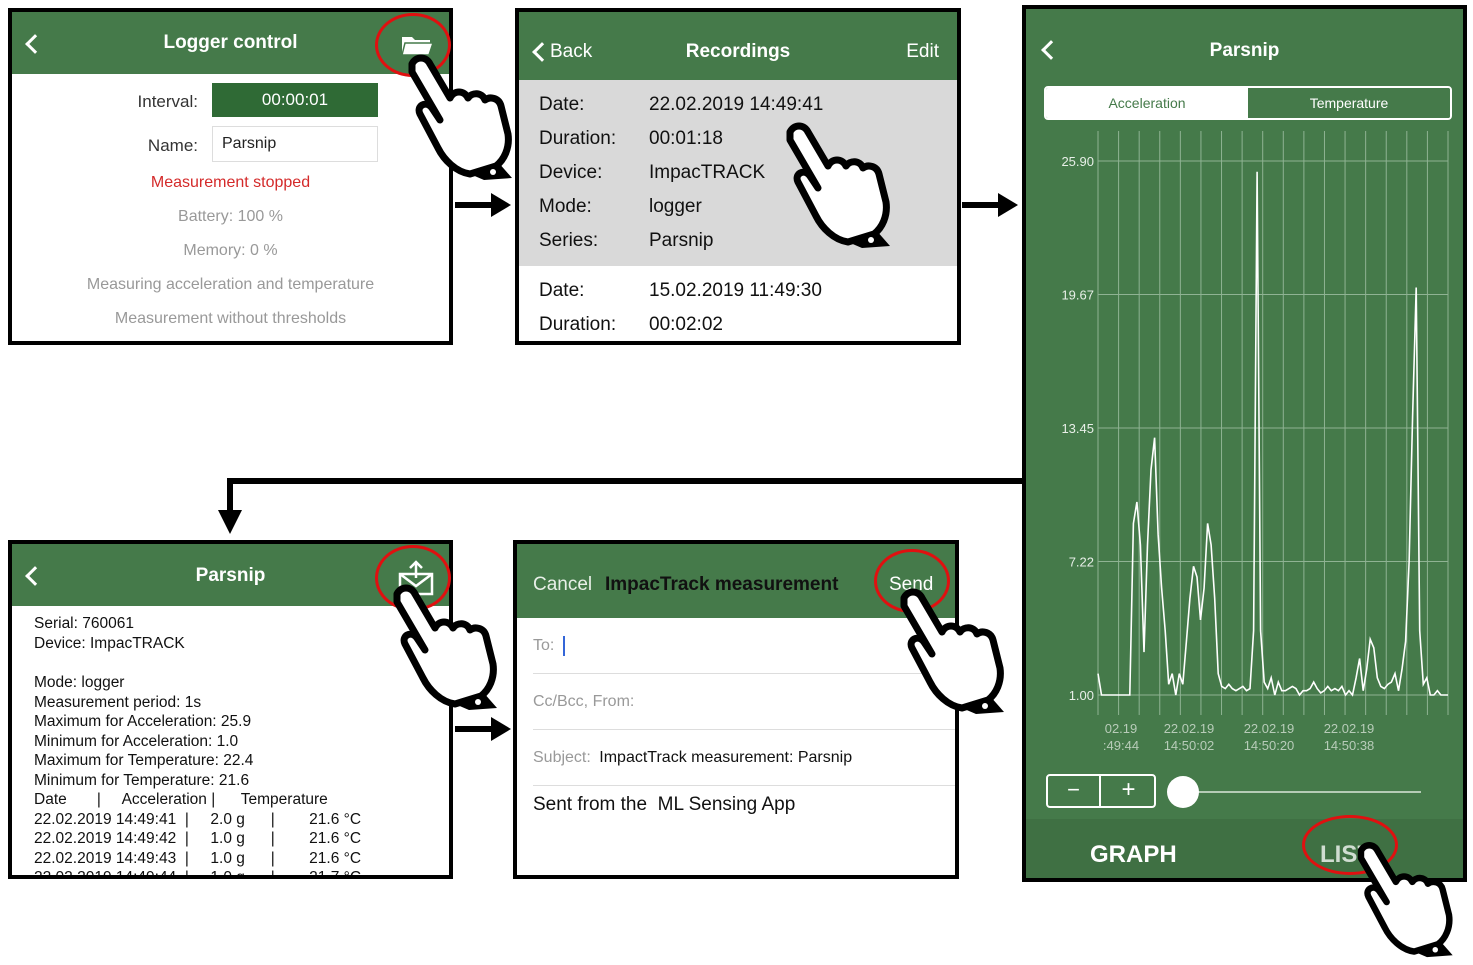 The height and width of the screenshot is (965, 1473). Describe the element at coordinates (1128, 791) in the screenshot. I see `zoom-in-button: +` at that location.